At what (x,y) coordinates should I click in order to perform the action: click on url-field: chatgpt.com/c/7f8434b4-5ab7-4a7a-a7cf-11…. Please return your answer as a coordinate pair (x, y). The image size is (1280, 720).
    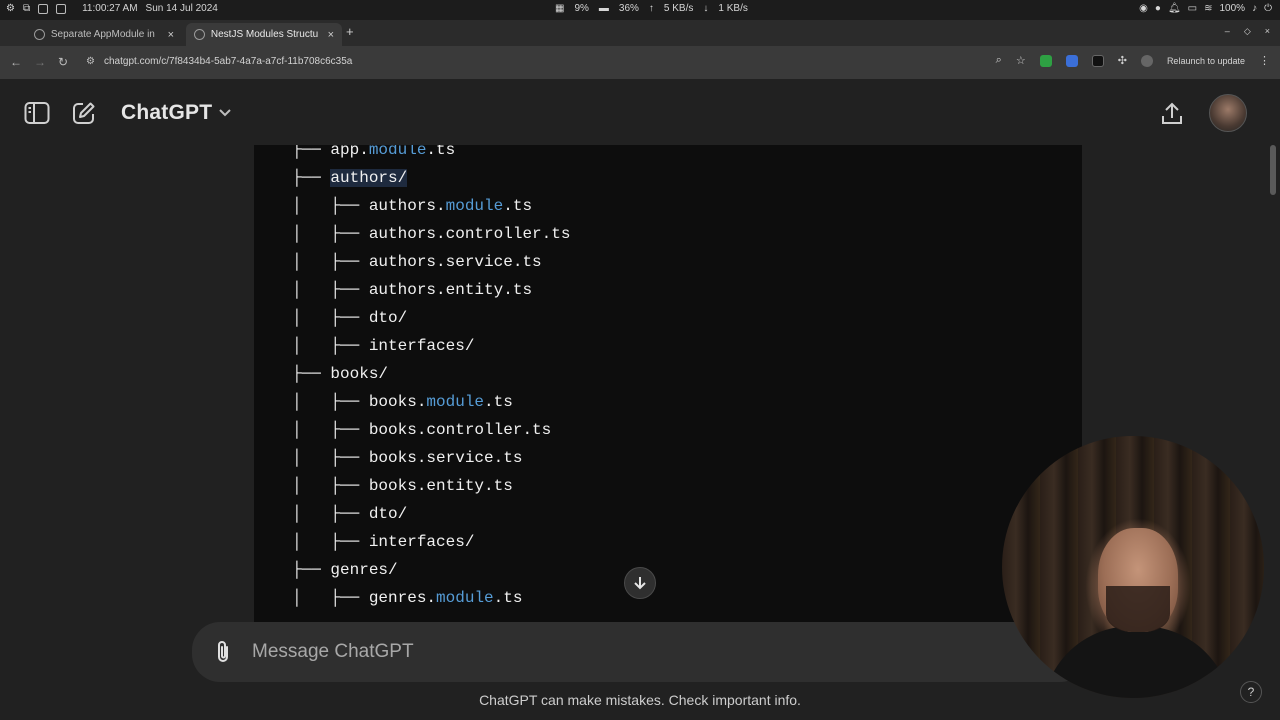
    Looking at the image, I should click on (228, 61).